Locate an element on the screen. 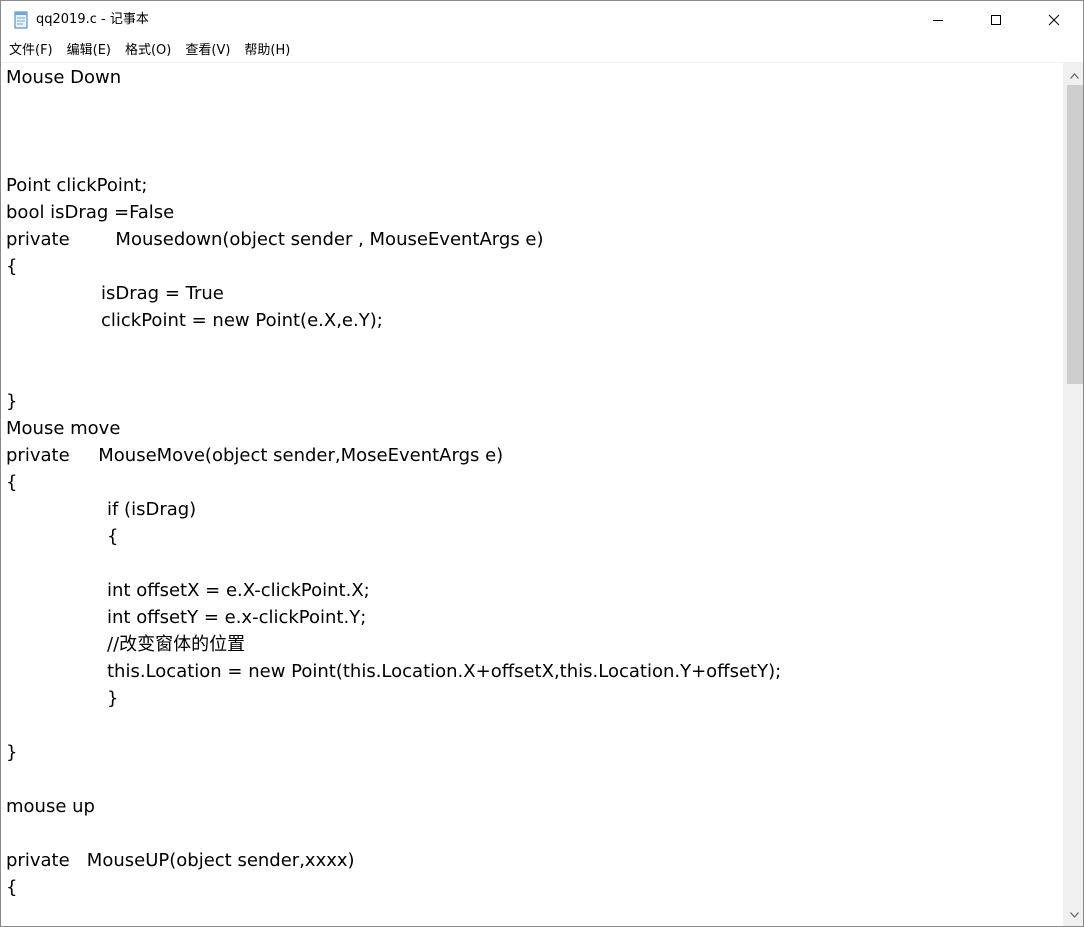 The height and width of the screenshot is (927, 1084). notepad-icon is located at coordinates (21, 20).